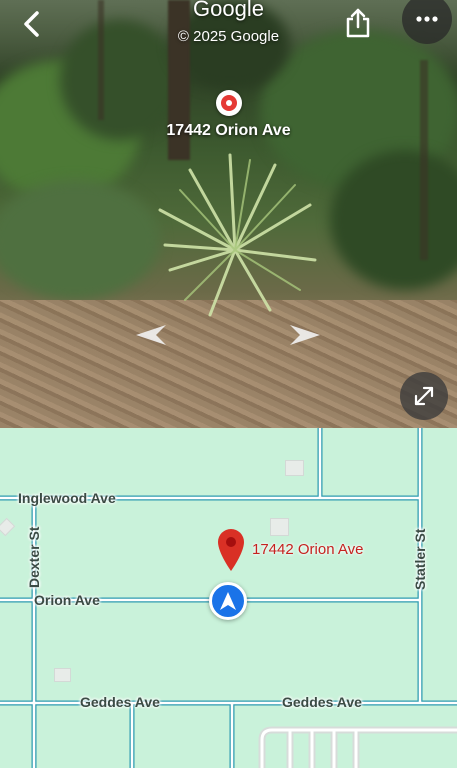 The image size is (457, 768). I want to click on share-button, so click(358, 23).